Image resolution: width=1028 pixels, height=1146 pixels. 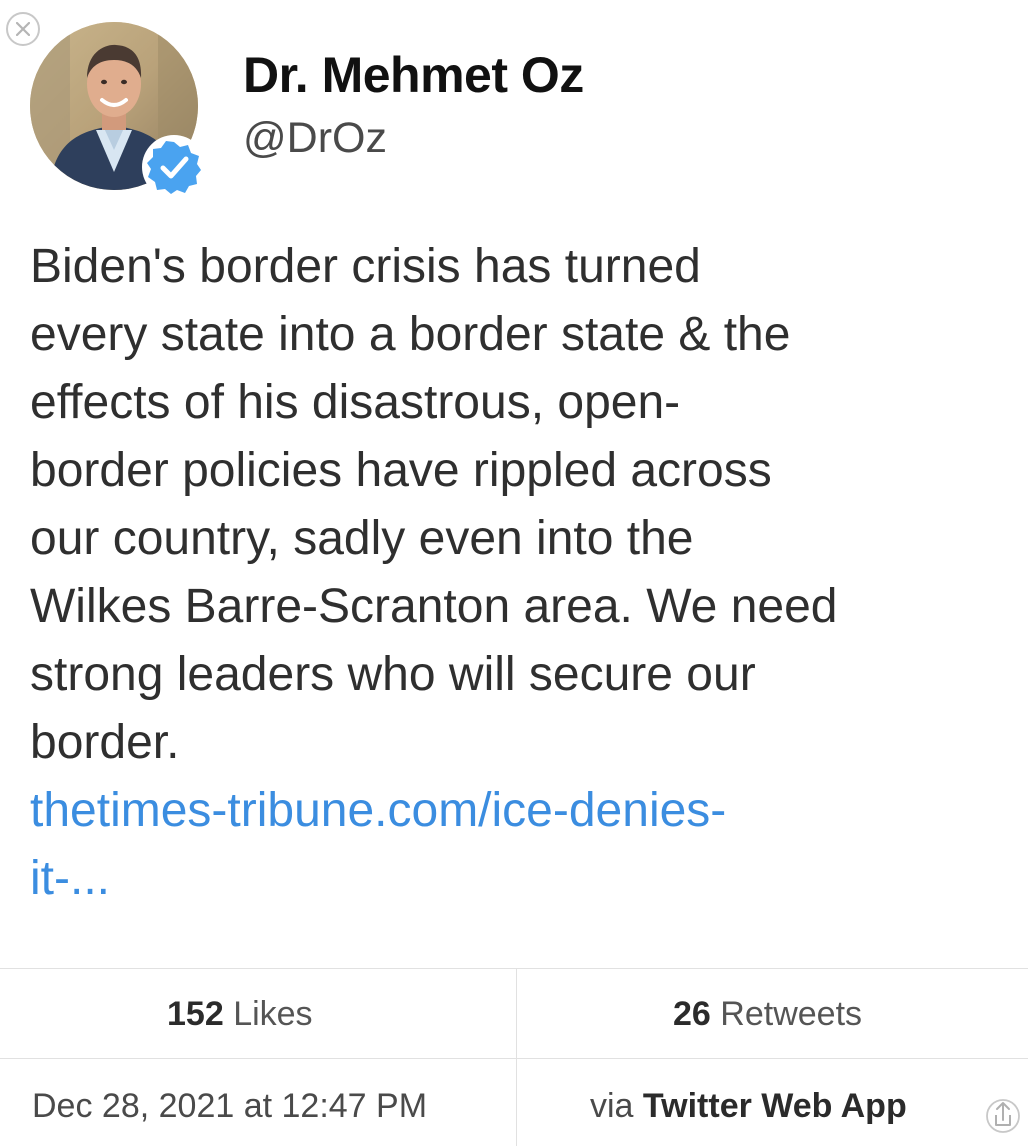 What do you see at coordinates (434, 606) in the screenshot?
I see `tweet-text-line: Wilkes Barre-Scranton area. We need` at bounding box center [434, 606].